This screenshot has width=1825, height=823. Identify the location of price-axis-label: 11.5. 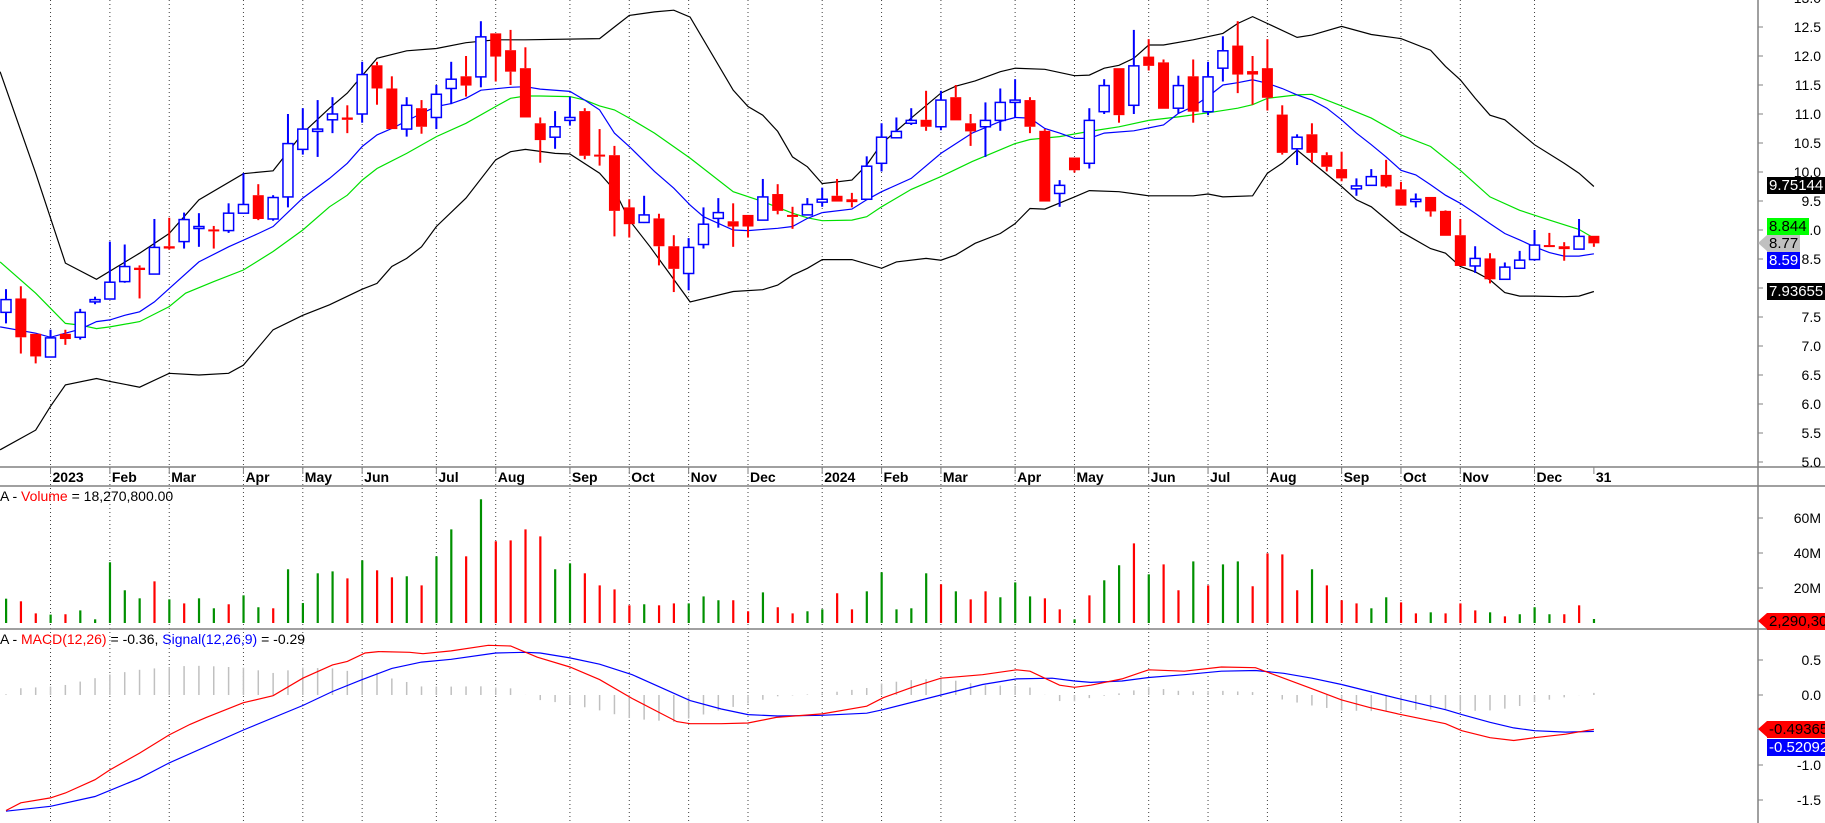
(1807, 85).